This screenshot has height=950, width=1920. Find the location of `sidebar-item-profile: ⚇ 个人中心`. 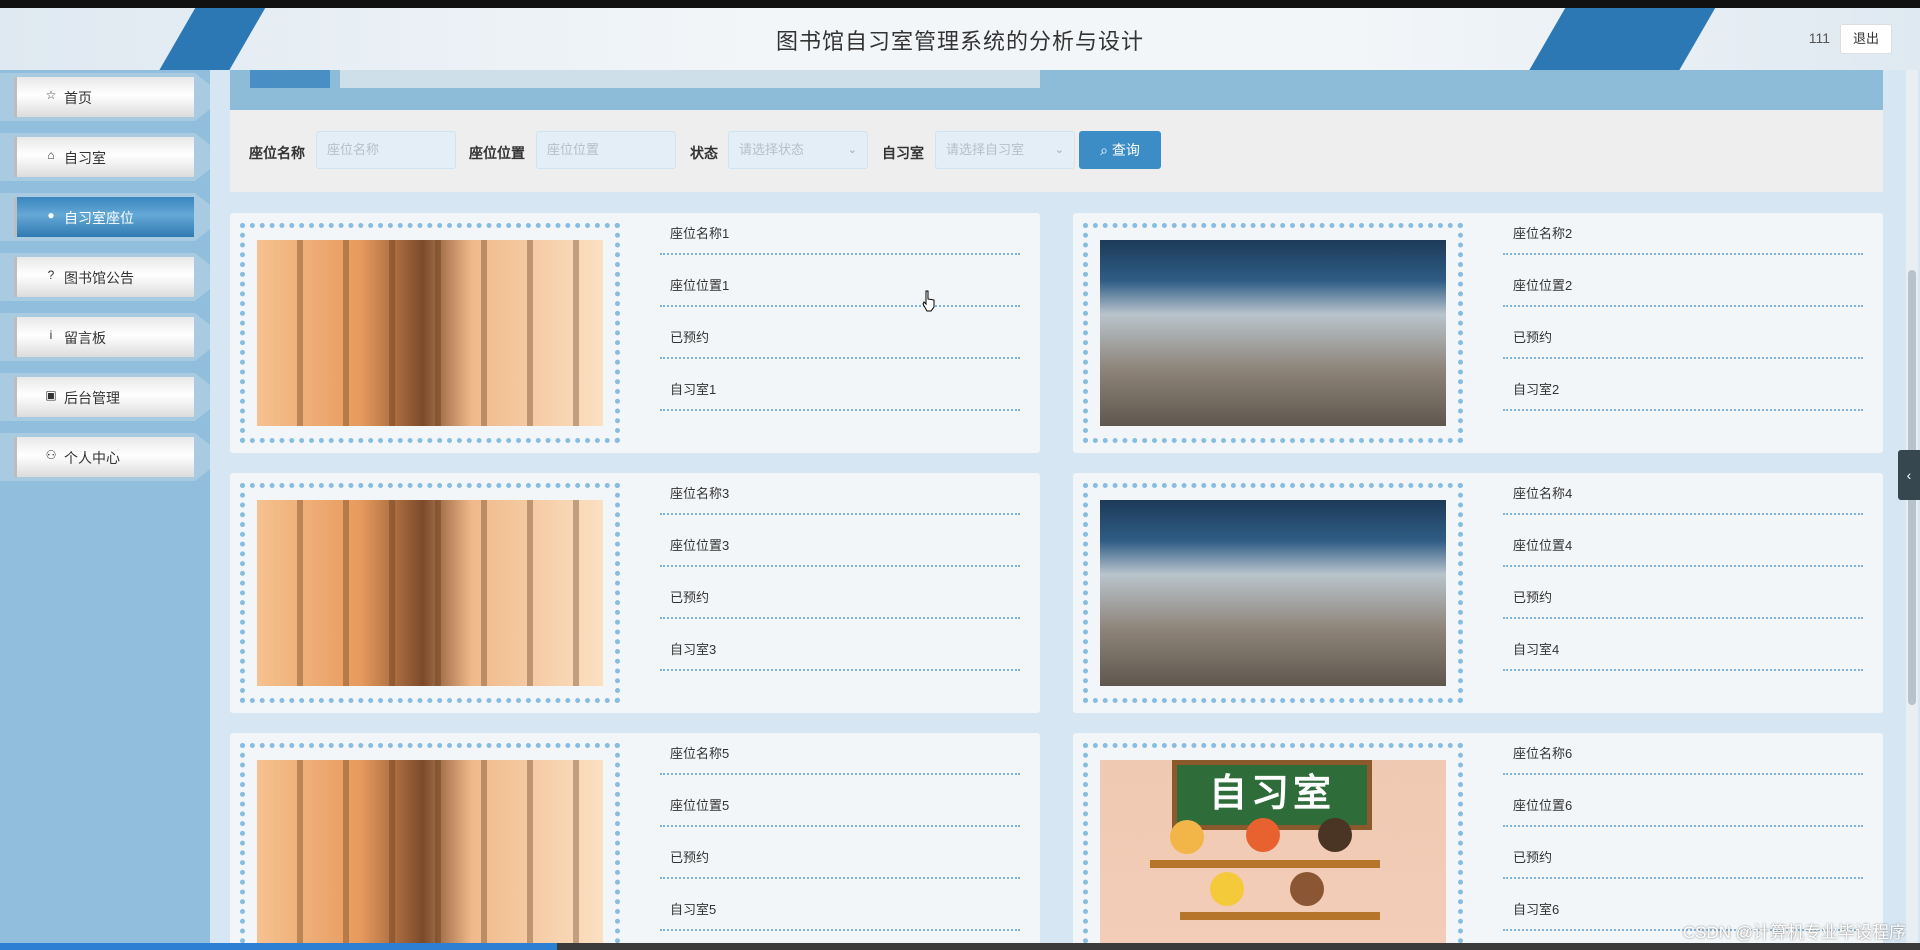

sidebar-item-profile: ⚇ 个人中心 is located at coordinates (105, 457).